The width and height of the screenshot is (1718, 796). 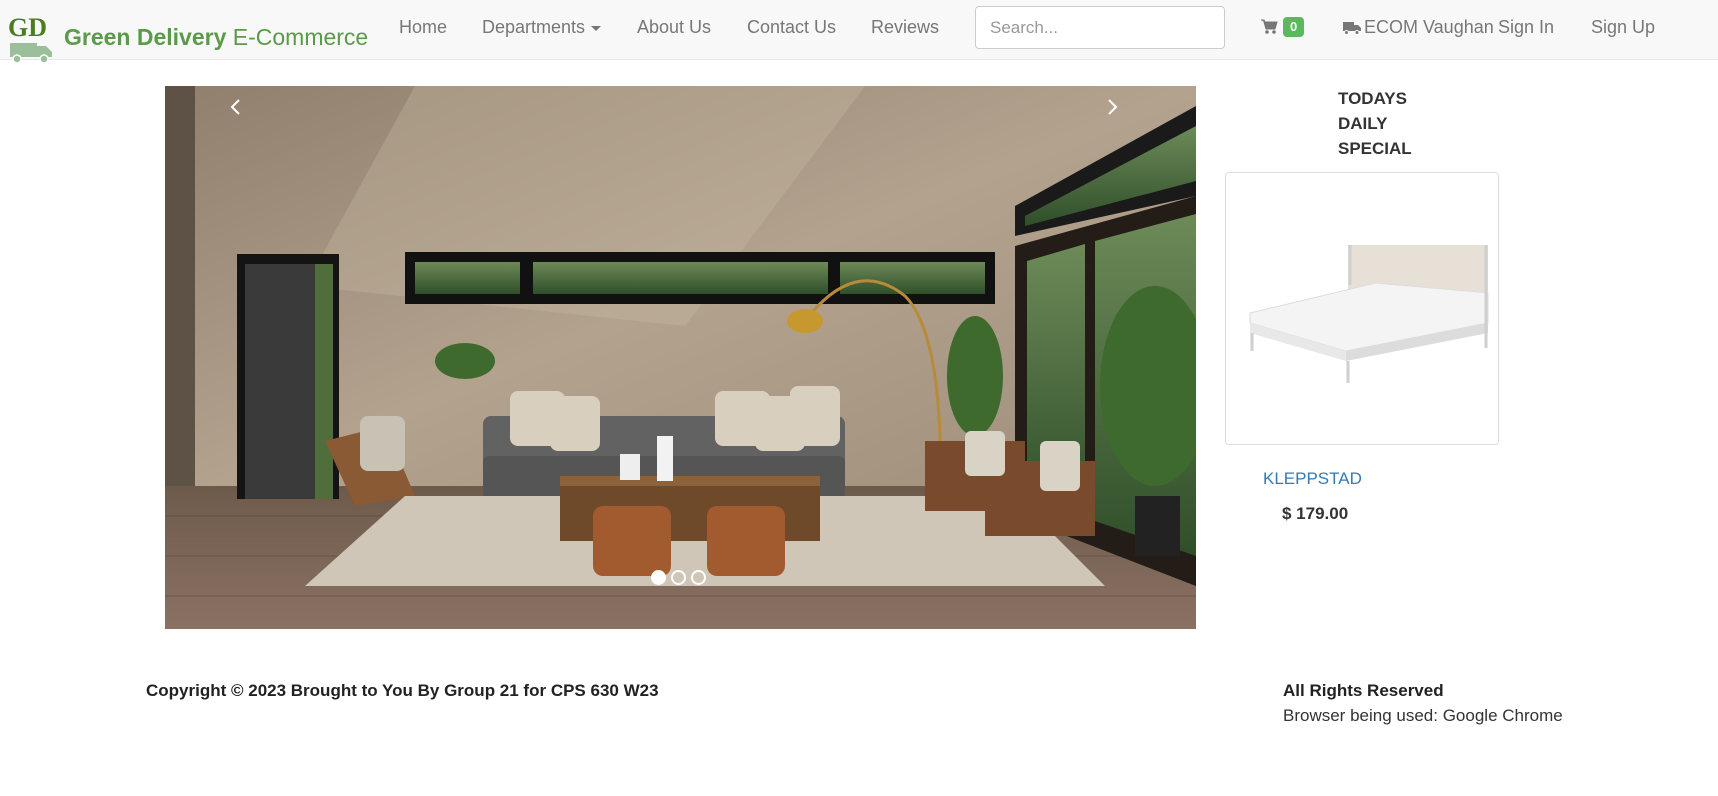 I want to click on search-input, so click(x=1100, y=27).